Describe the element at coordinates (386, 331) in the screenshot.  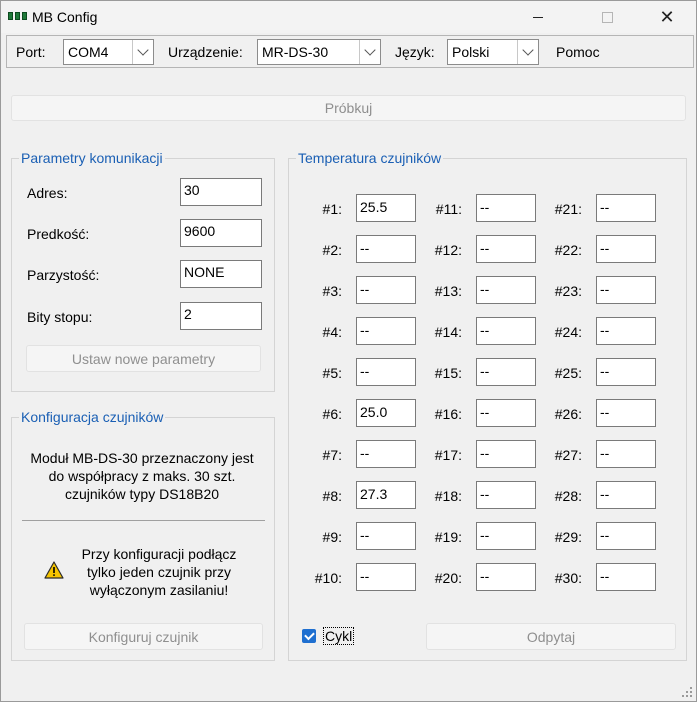
I see `sensor-value-4: --` at that location.